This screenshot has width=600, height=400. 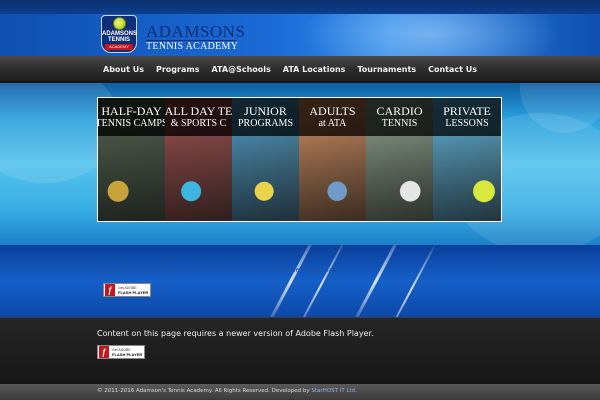 I want to click on header-glow, so click(x=430, y=35).